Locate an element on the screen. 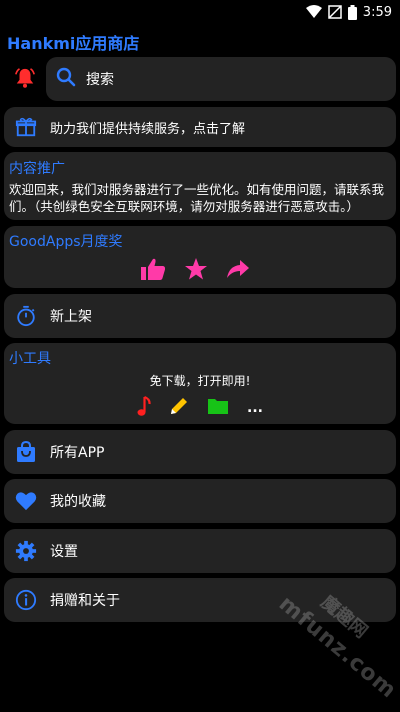  tools-subtitle: 免下载，打开即用! is located at coordinates (200, 381).